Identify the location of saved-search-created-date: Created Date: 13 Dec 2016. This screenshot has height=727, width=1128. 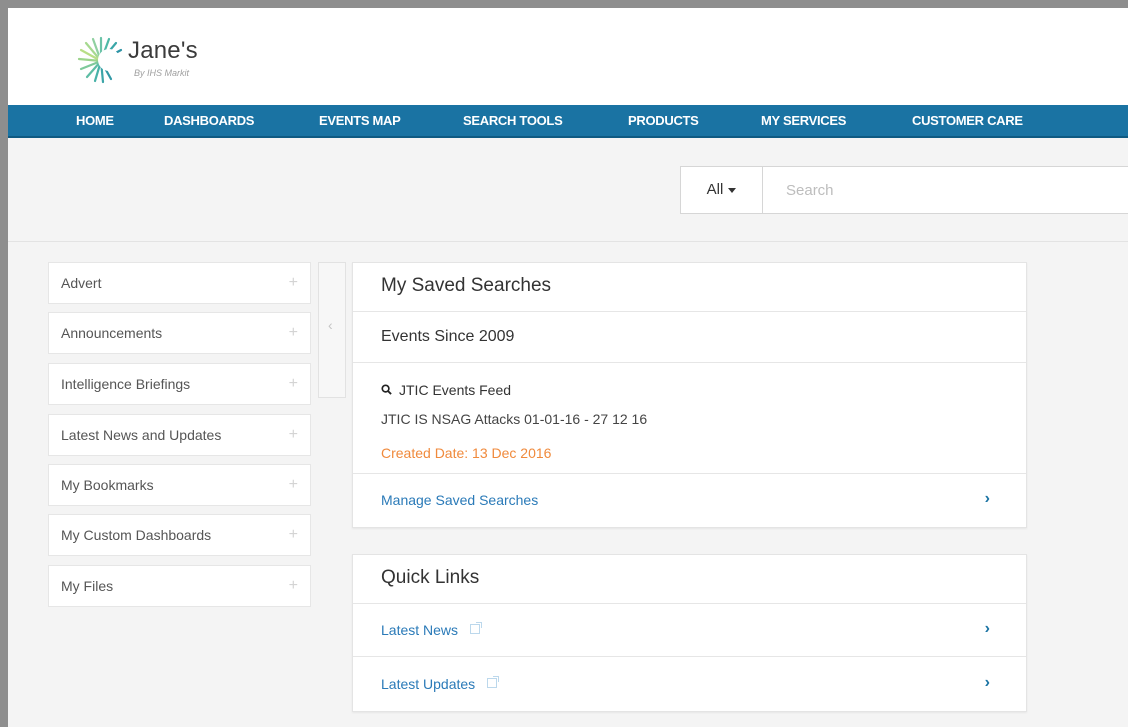
(466, 453).